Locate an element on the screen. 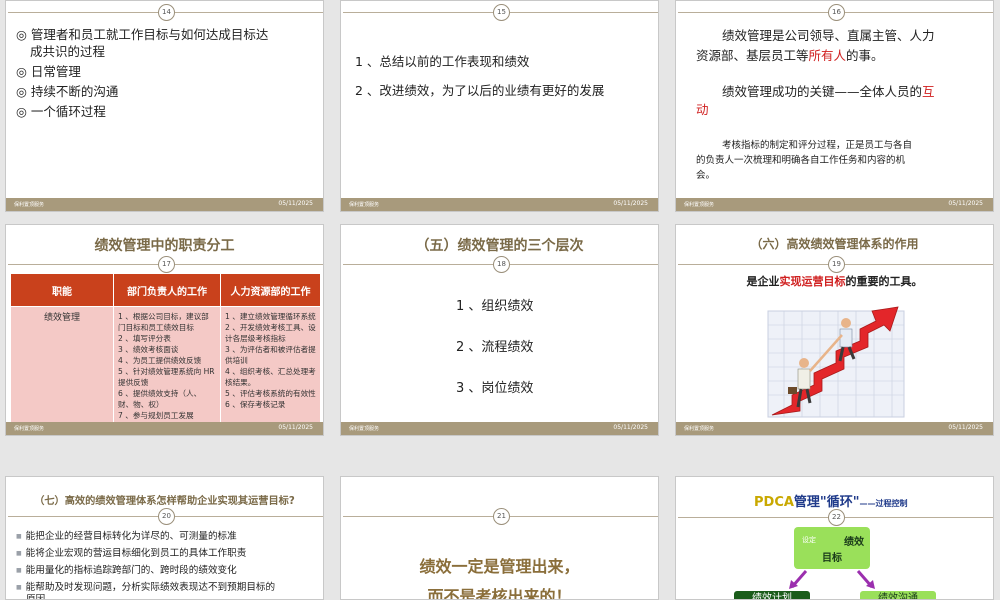 Image resolution: width=1000 pixels, height=600 pixels. list-item: 1 、总结以前的工作表现和绩效 is located at coordinates (442, 61).